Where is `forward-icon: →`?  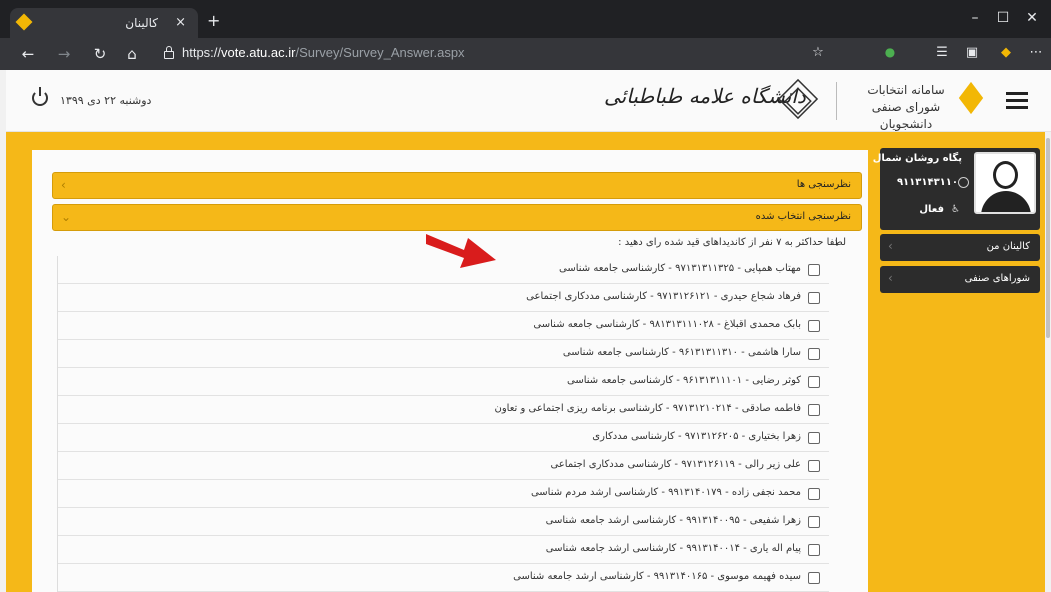
forward-icon: → is located at coordinates (64, 54).